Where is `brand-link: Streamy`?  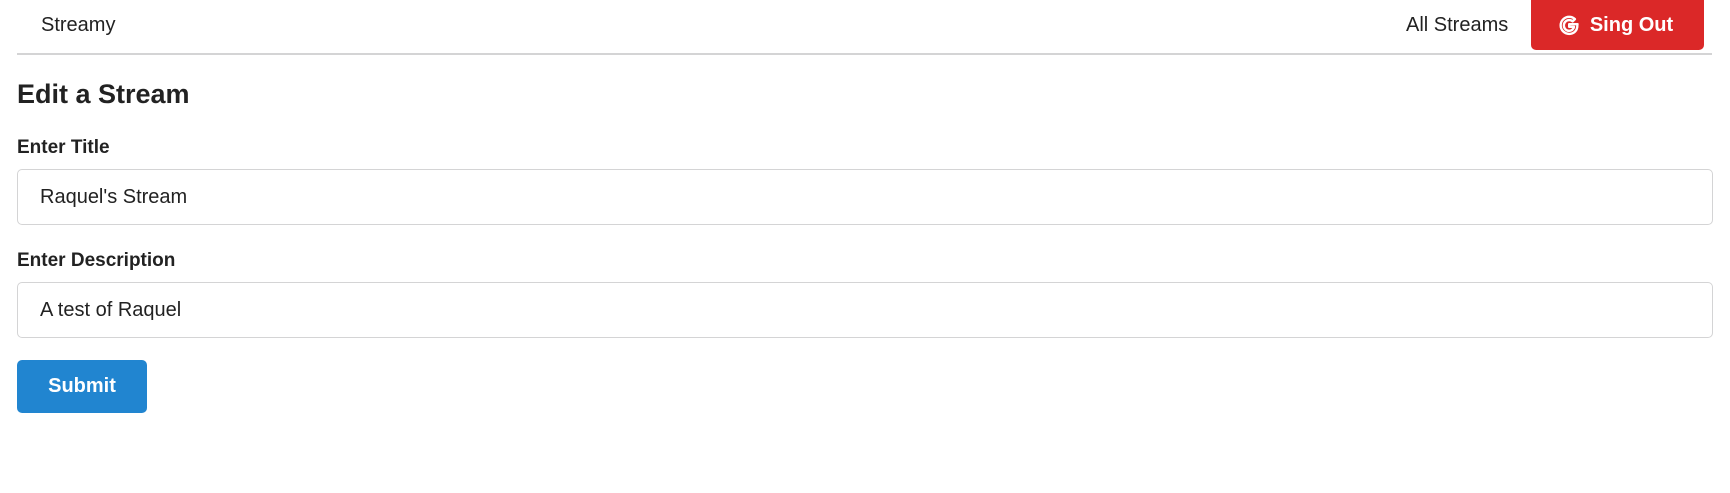
brand-link: Streamy is located at coordinates (78, 25).